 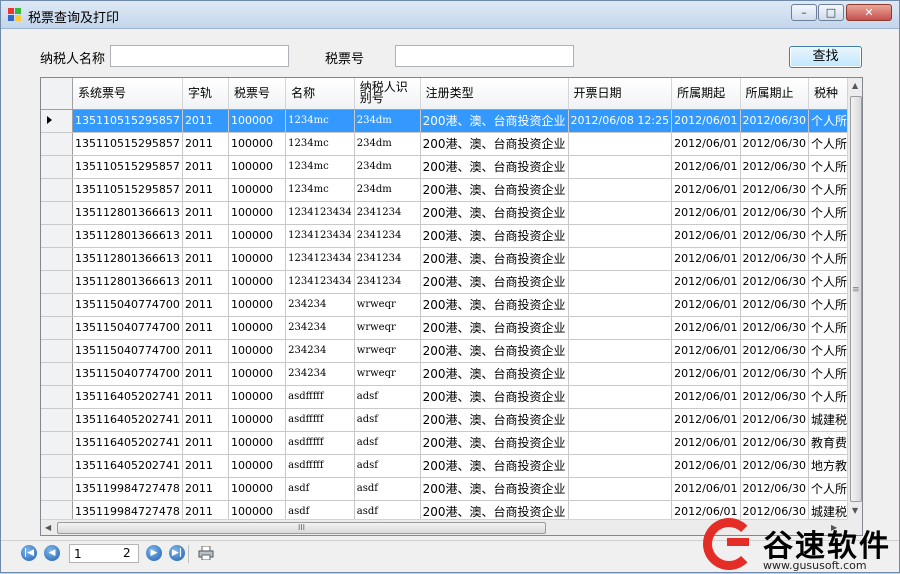 I want to click on column-header: 注册类型, so click(x=494, y=94).